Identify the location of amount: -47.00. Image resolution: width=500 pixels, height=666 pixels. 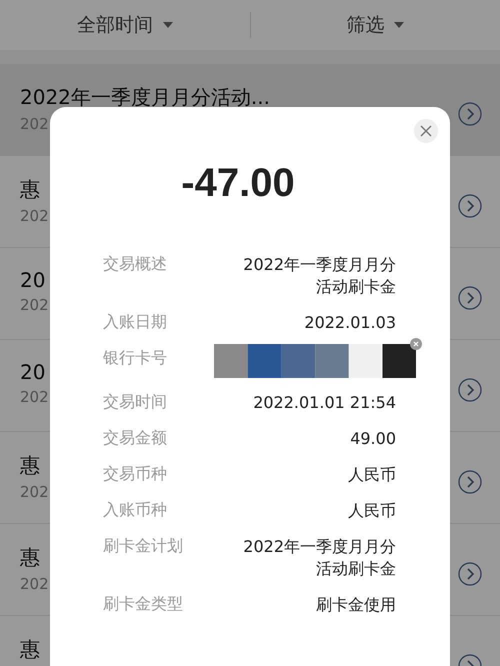
(238, 183).